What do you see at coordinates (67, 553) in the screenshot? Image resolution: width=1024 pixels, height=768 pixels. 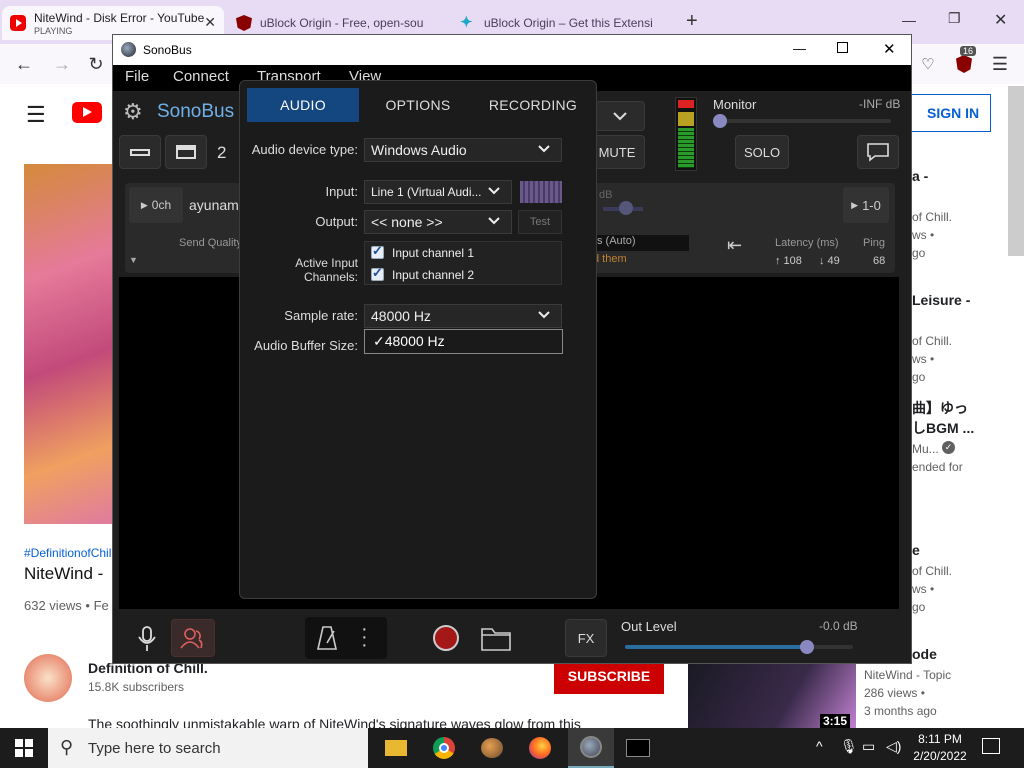 I see `video-hashtag: #DefinitionofChil` at bounding box center [67, 553].